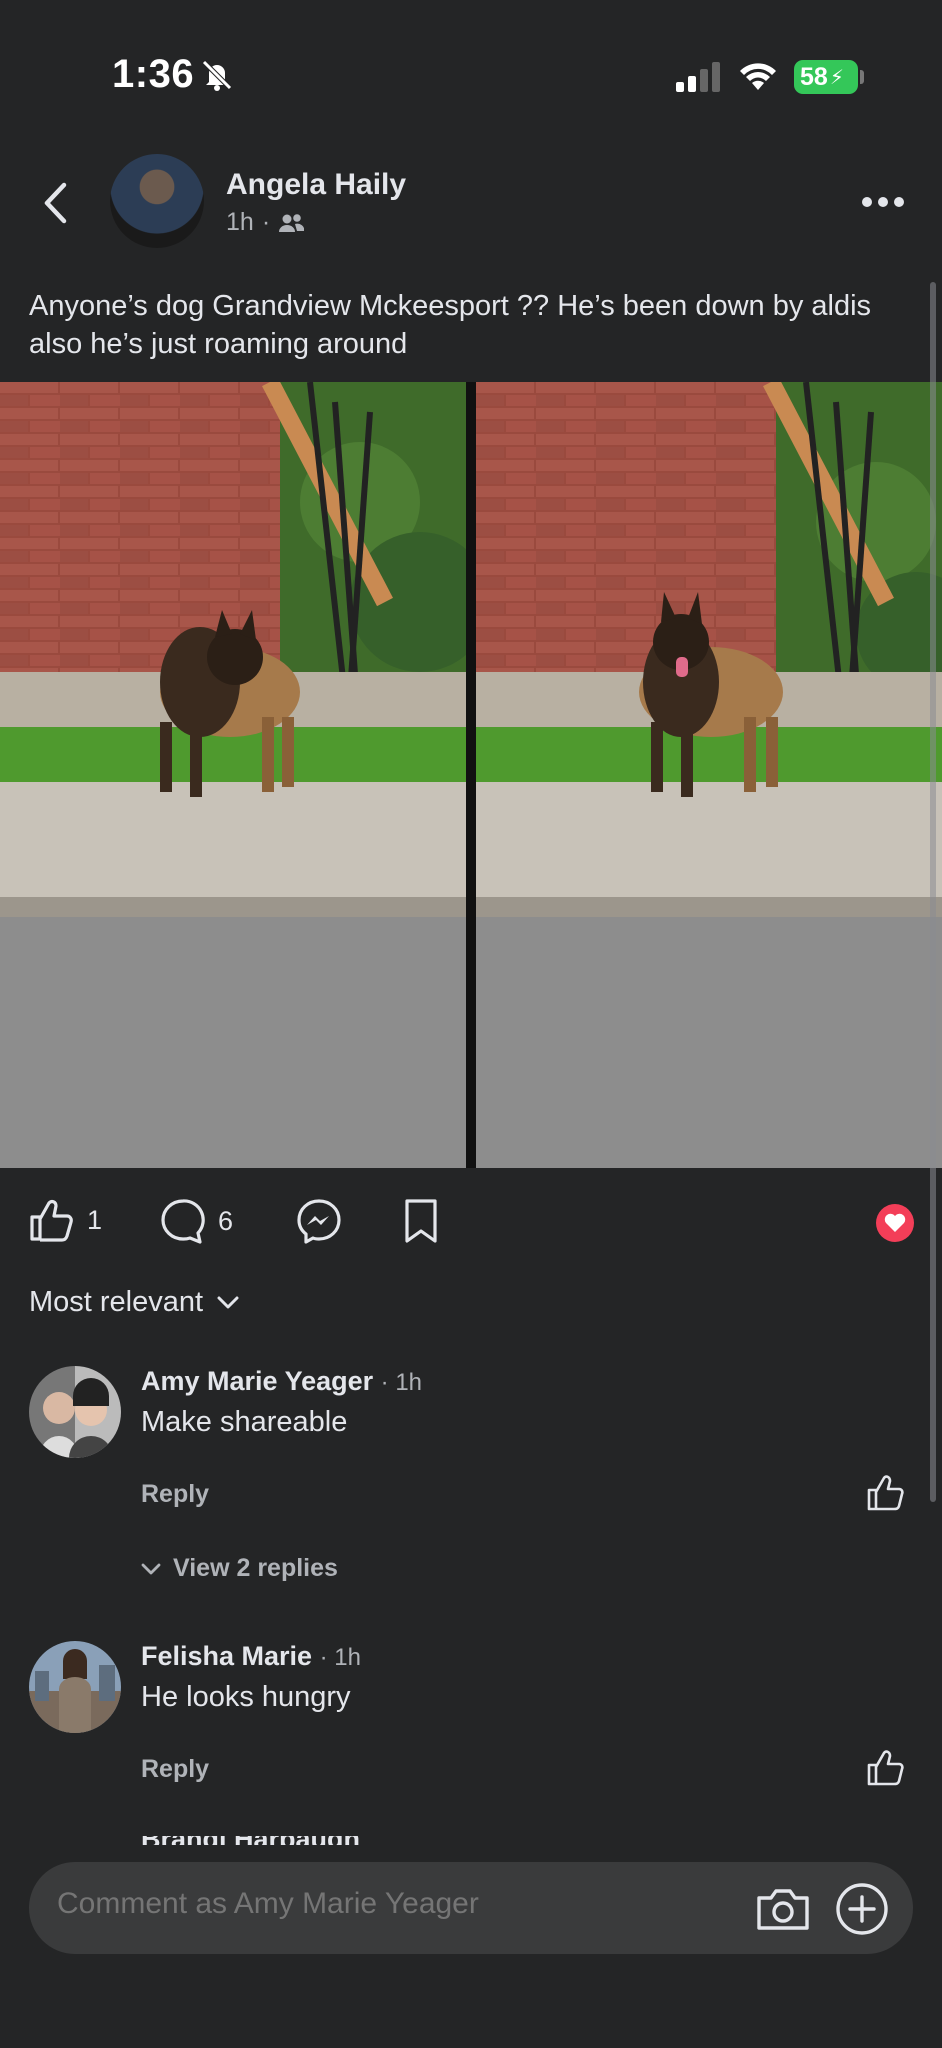 Image resolution: width=942 pixels, height=2048 pixels. What do you see at coordinates (471, 1223) in the screenshot?
I see `post-actions: 1 6` at bounding box center [471, 1223].